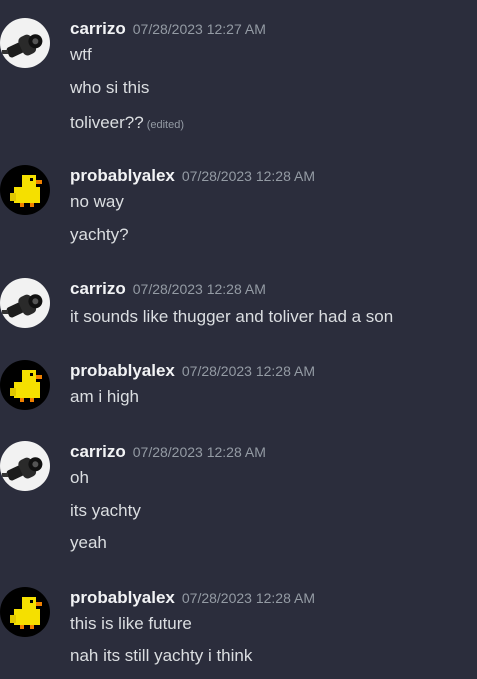 The image size is (477, 679). What do you see at coordinates (105, 510) in the screenshot?
I see `message-text: its yachty` at bounding box center [105, 510].